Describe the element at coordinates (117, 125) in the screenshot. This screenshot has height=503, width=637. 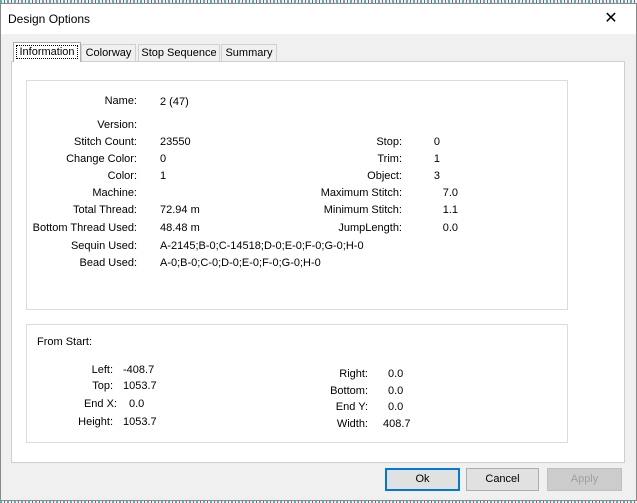
I see `version-label: Version:` at that location.